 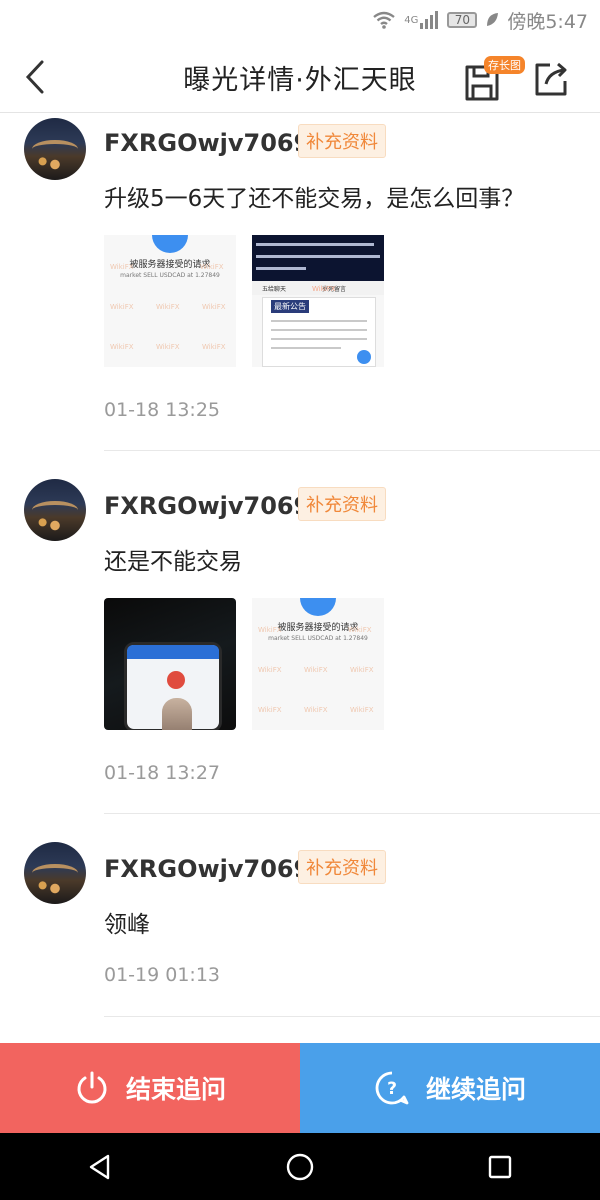 I want to click on share-icon, so click(x=551, y=79).